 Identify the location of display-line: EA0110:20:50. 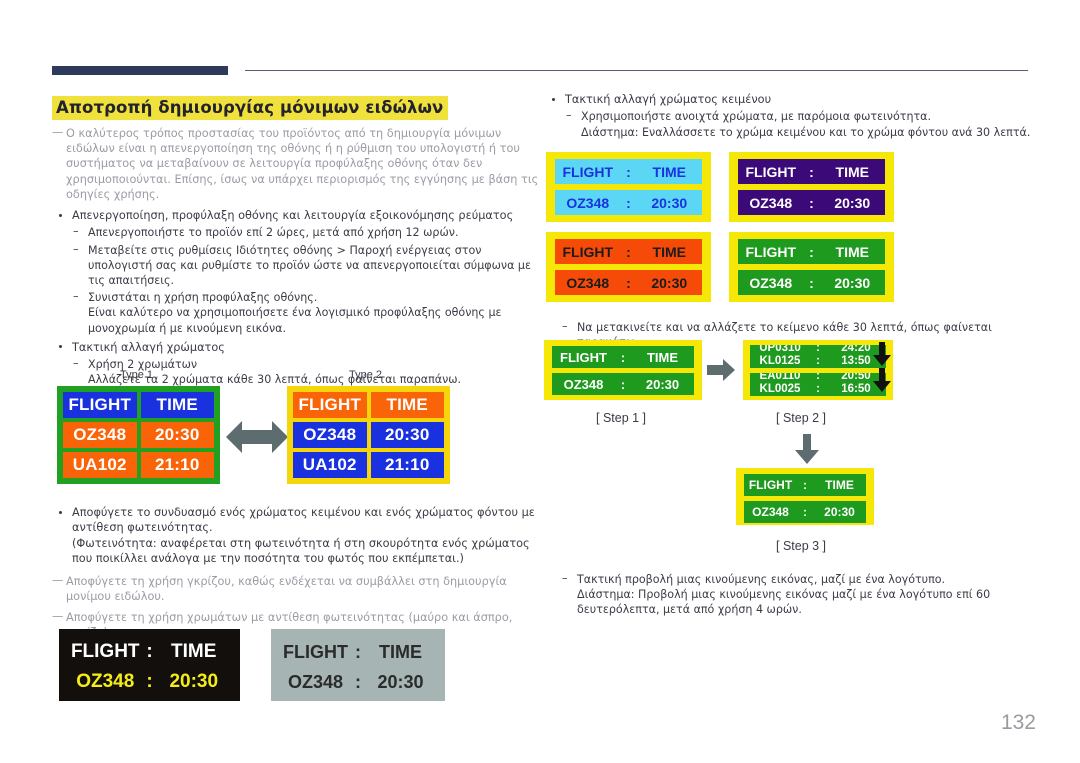
(818, 378).